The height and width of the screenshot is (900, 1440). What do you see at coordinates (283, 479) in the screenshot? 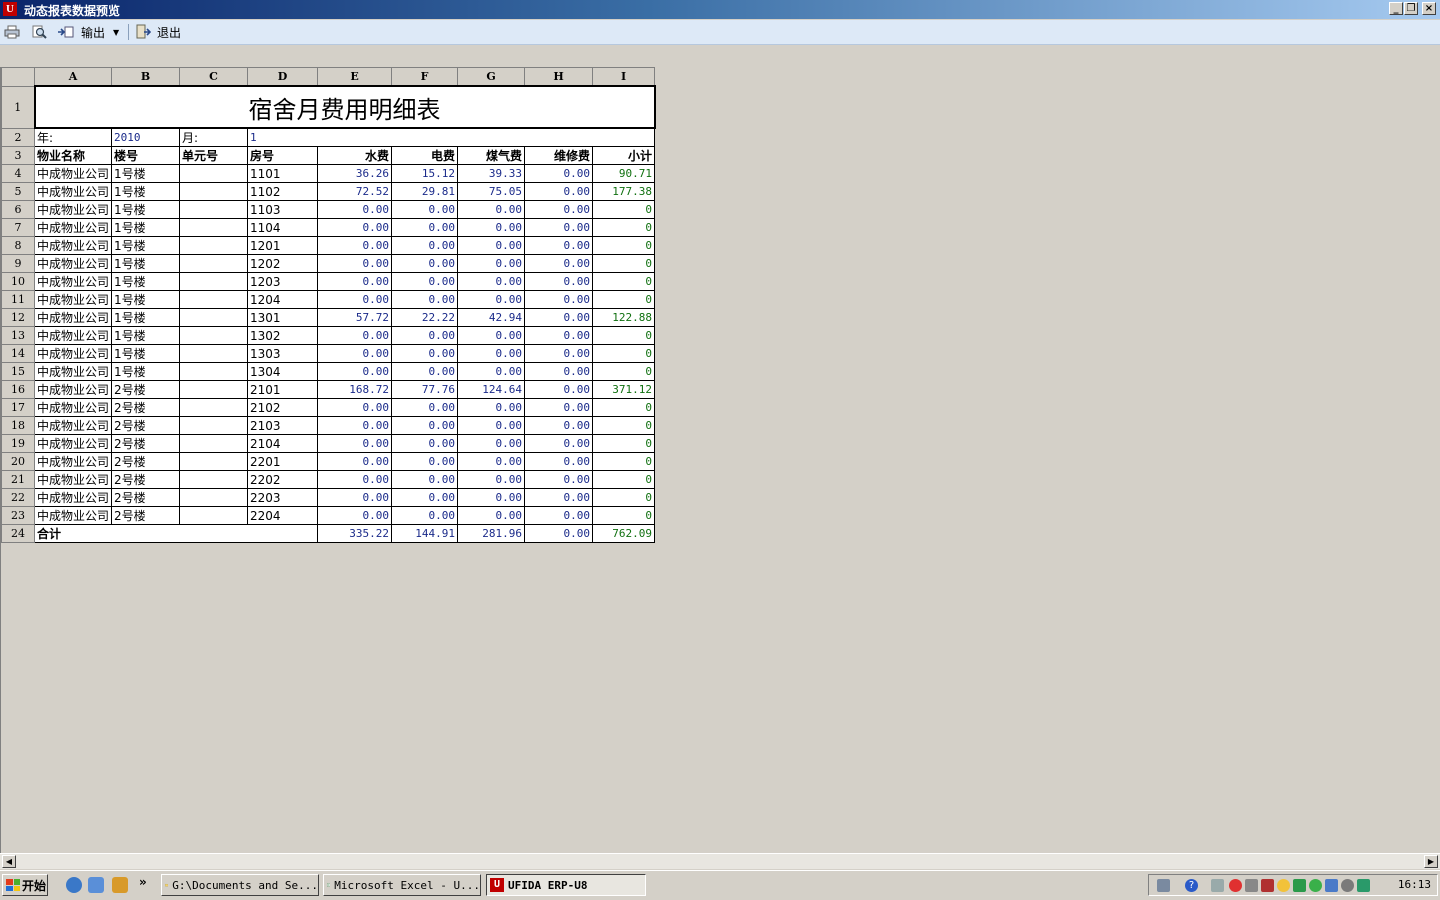
I see `table-cell: 2202` at bounding box center [283, 479].